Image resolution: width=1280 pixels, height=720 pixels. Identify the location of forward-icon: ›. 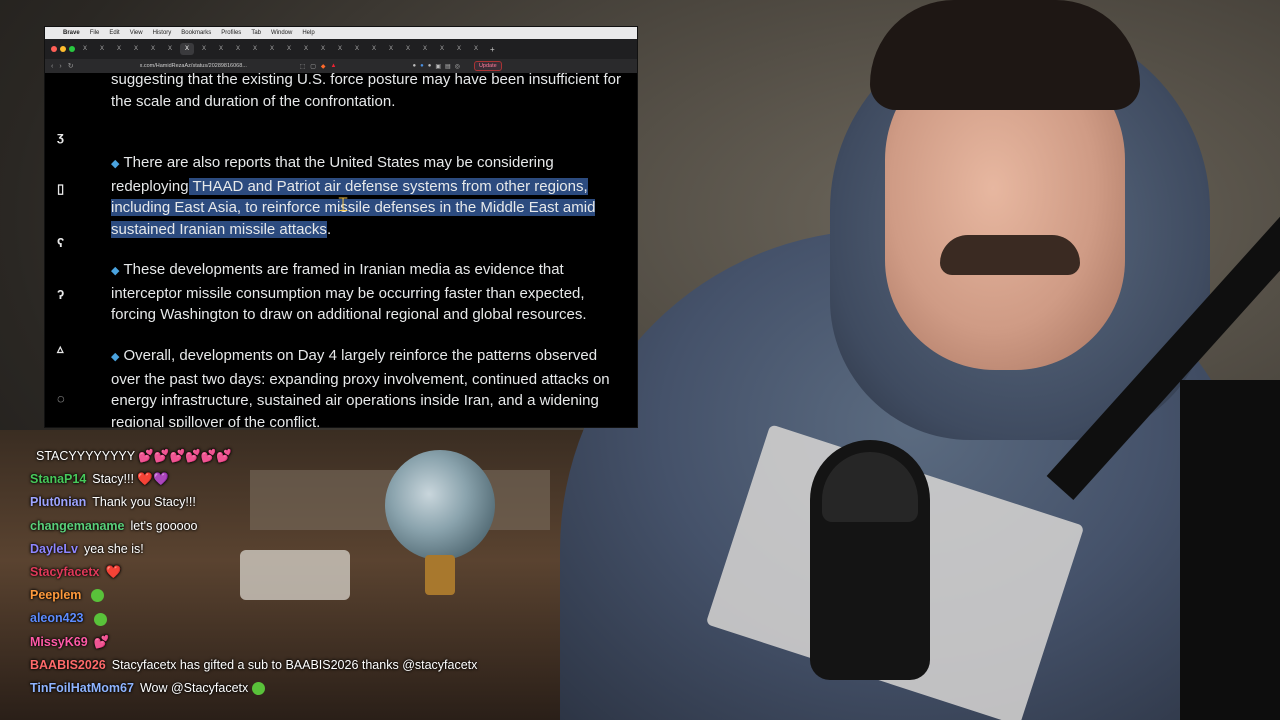
(60, 66).